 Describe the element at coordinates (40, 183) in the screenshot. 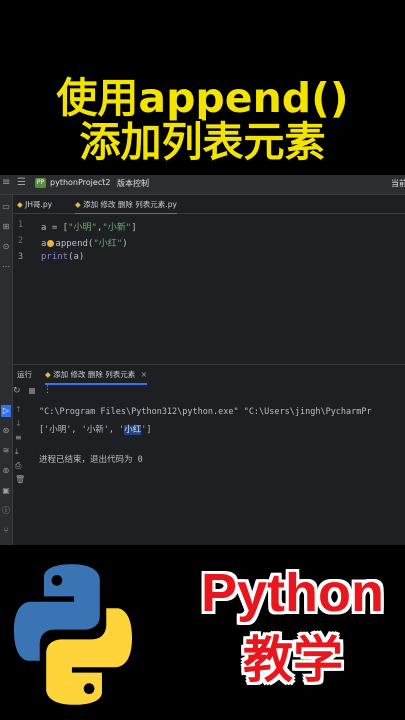

I see `project-badge: PP` at that location.